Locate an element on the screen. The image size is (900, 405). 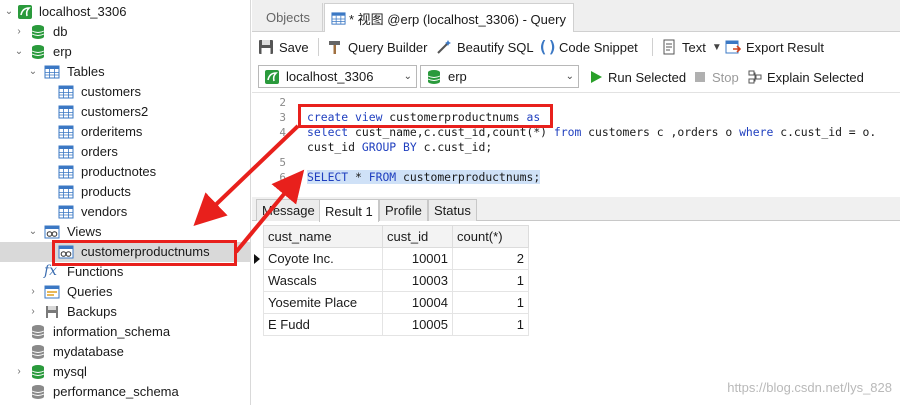
tab-status: Status is located at coordinates (452, 210).